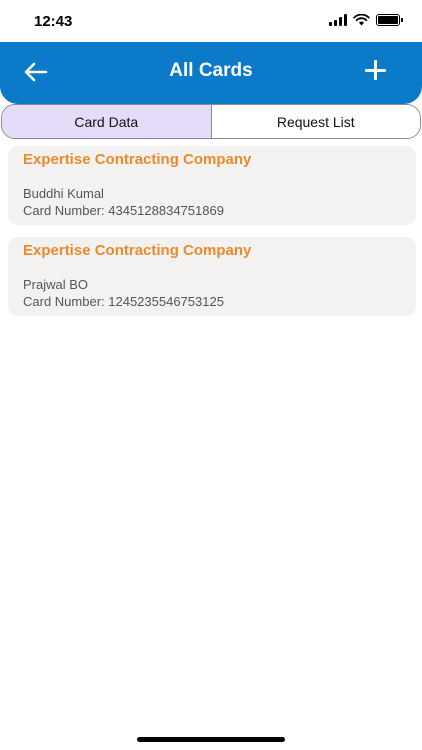 The width and height of the screenshot is (422, 750). Describe the element at coordinates (56, 284) in the screenshot. I see `card-holder: Prajwal BO` at that location.